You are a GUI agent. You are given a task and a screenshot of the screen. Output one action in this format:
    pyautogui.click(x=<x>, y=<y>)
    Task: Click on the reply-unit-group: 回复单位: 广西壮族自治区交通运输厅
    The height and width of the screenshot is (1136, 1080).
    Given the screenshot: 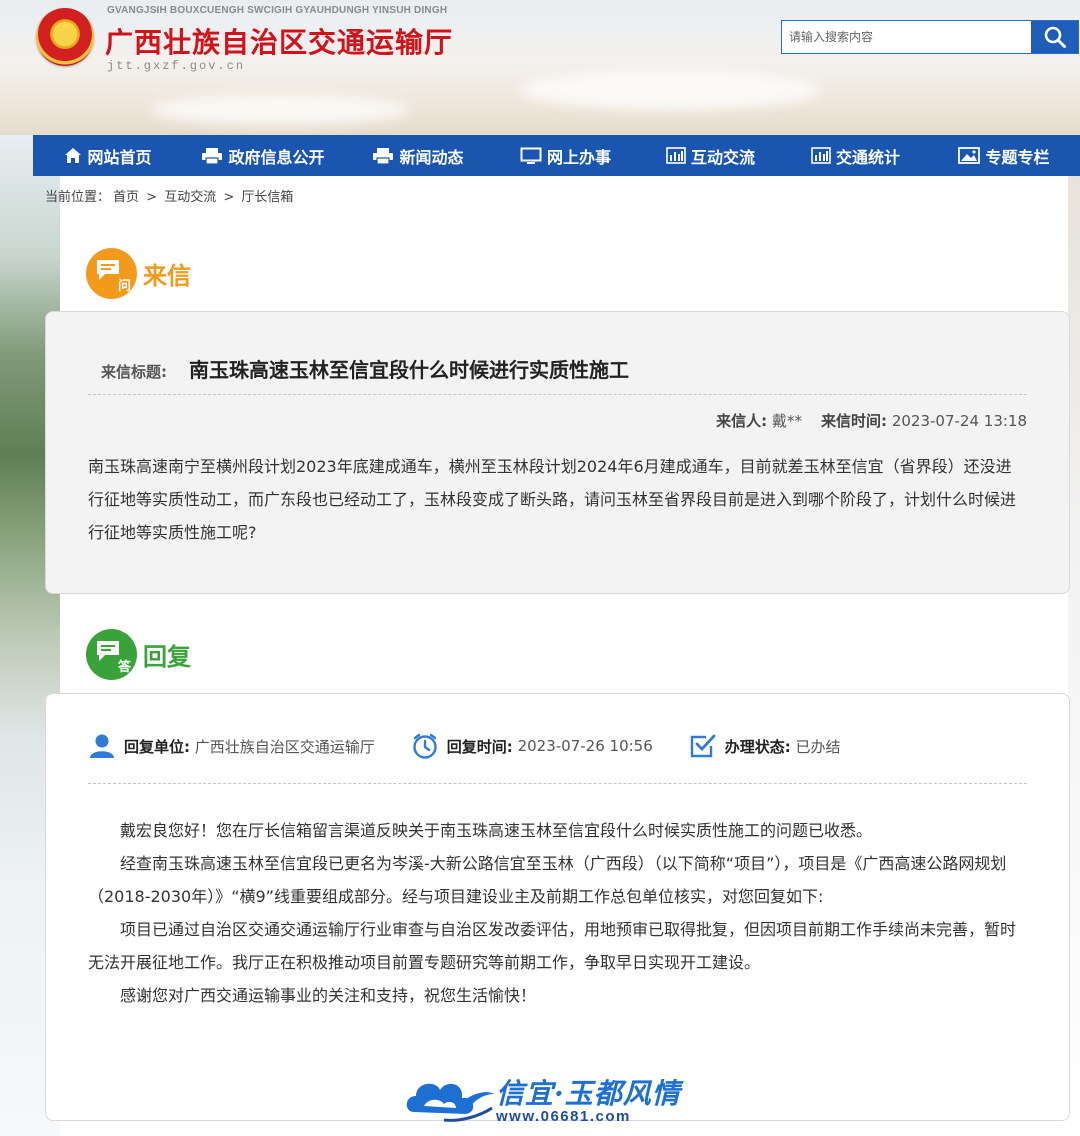 What is the action you would take?
    pyautogui.click(x=231, y=746)
    